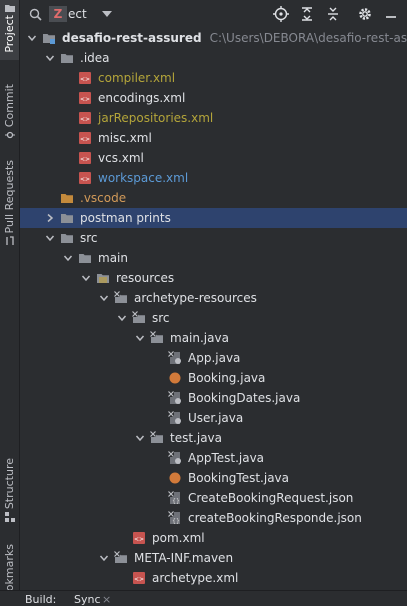 Image resolution: width=407 pixels, height=606 pixels. Describe the element at coordinates (244, 398) in the screenshot. I see `tree-item-label: BookingDates.java` at that location.